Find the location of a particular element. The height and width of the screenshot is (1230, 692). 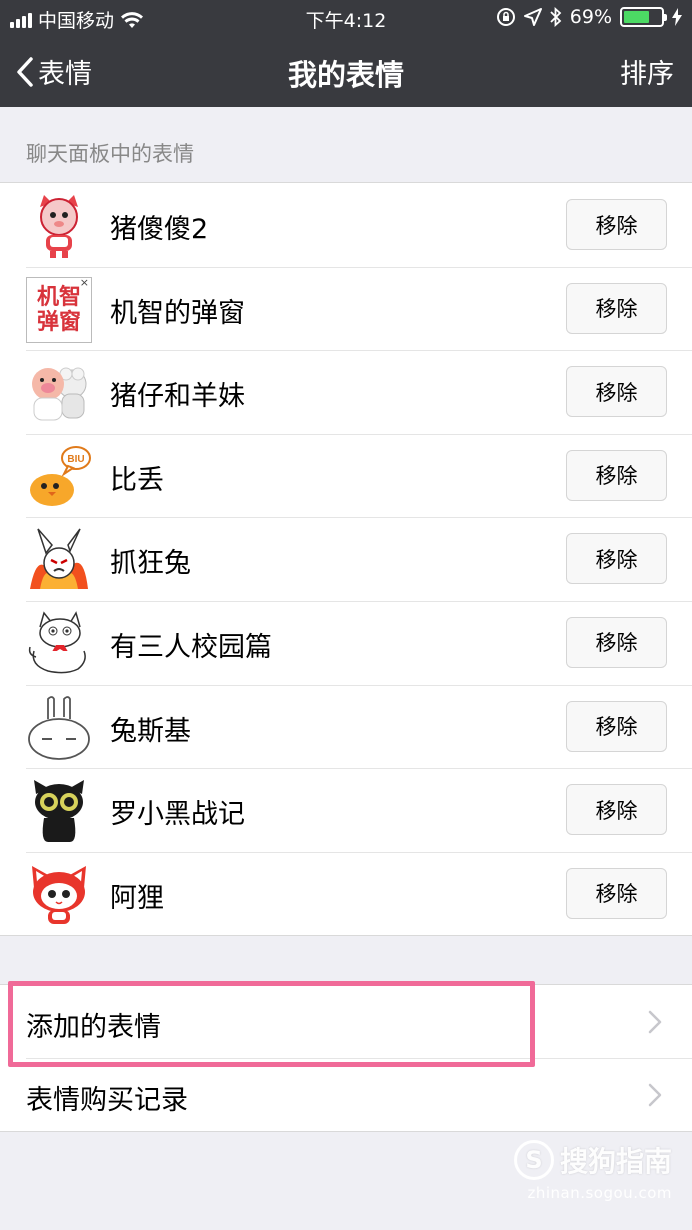

sticker-pack-row: 有三人校园篇 移除 is located at coordinates (346, 642).